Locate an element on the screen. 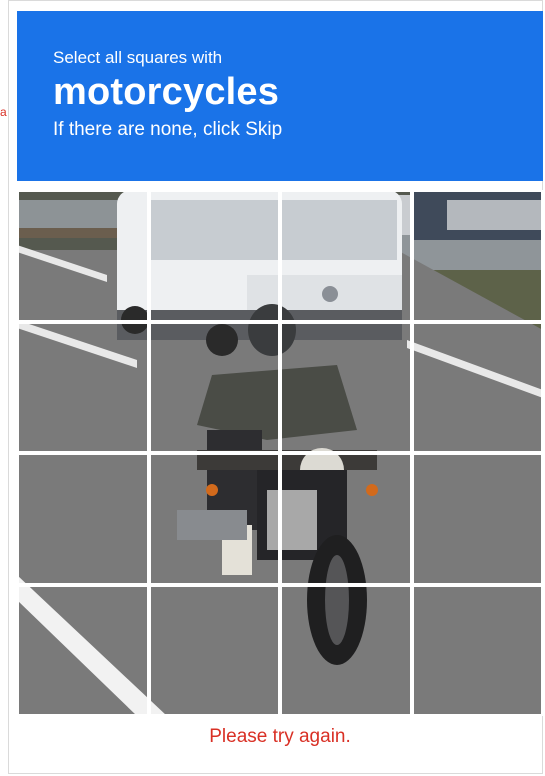 The height and width of the screenshot is (776, 545). error-message: Please try again. is located at coordinates (280, 736).